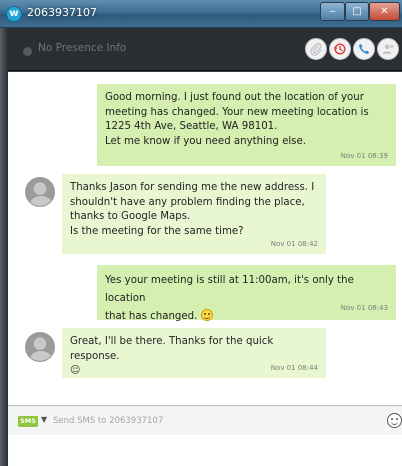 The image size is (402, 466). Describe the element at coordinates (27, 51) in the screenshot. I see `presence-status-icon` at that location.